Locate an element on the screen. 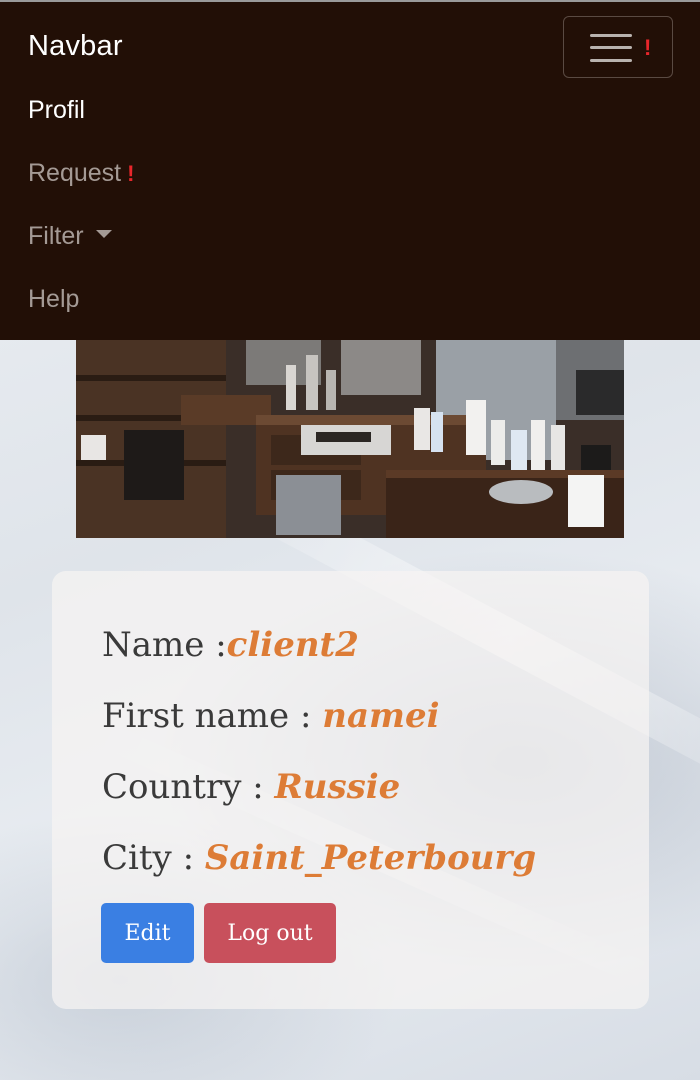  profile-name-row: Name :client2 is located at coordinates (230, 645).